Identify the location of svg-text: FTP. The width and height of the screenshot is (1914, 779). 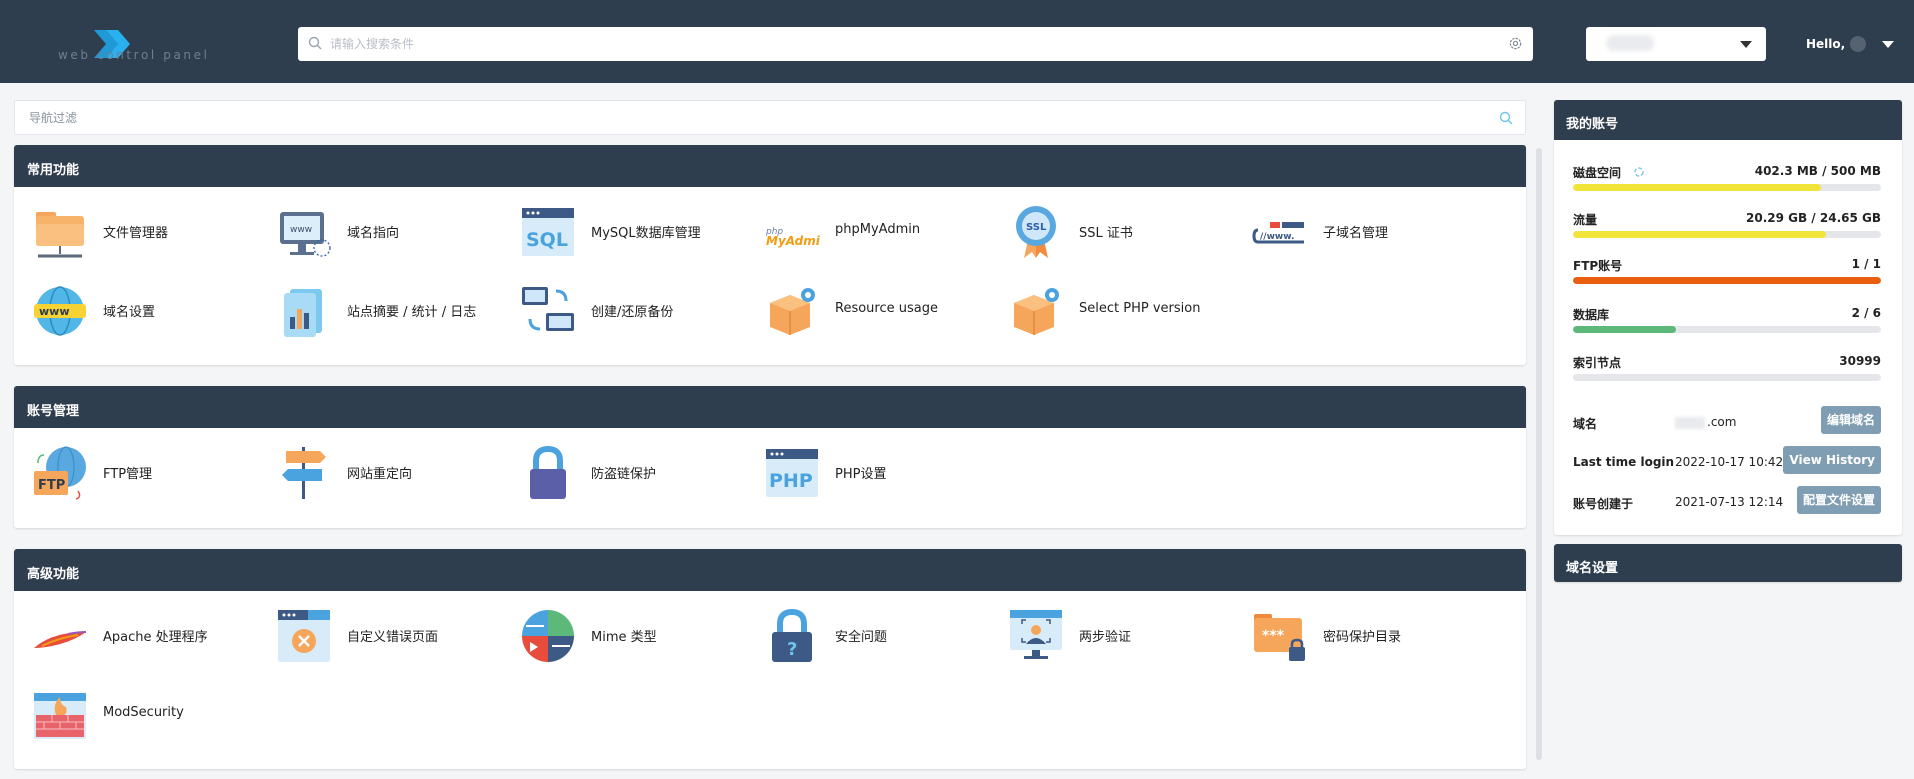
(51, 485).